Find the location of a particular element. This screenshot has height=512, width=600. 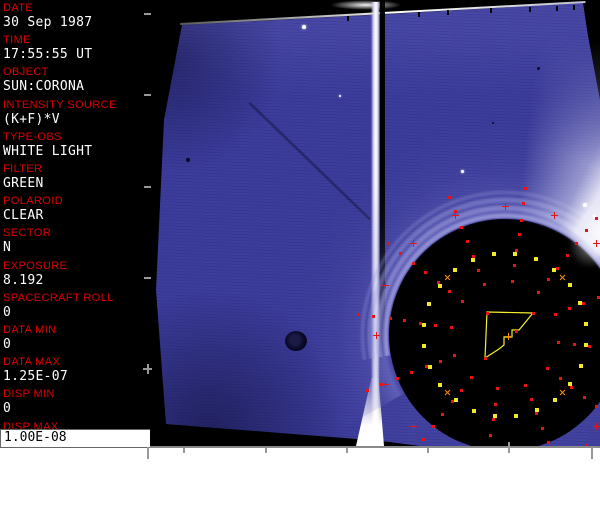

field-value: CLEAR is located at coordinates (23, 215).